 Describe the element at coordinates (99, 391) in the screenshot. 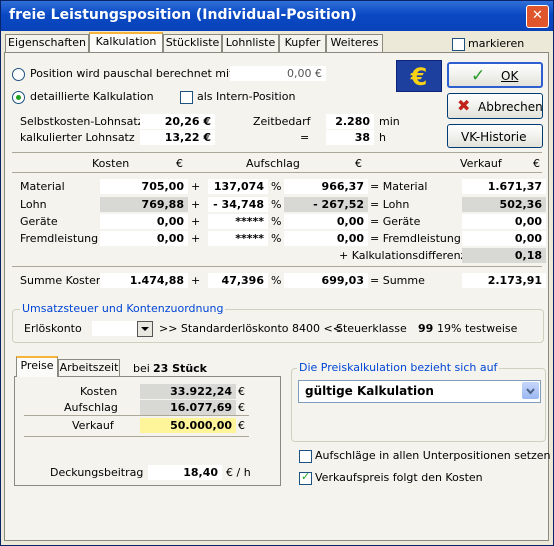

I see `preise-kosten-label: Kosten` at that location.